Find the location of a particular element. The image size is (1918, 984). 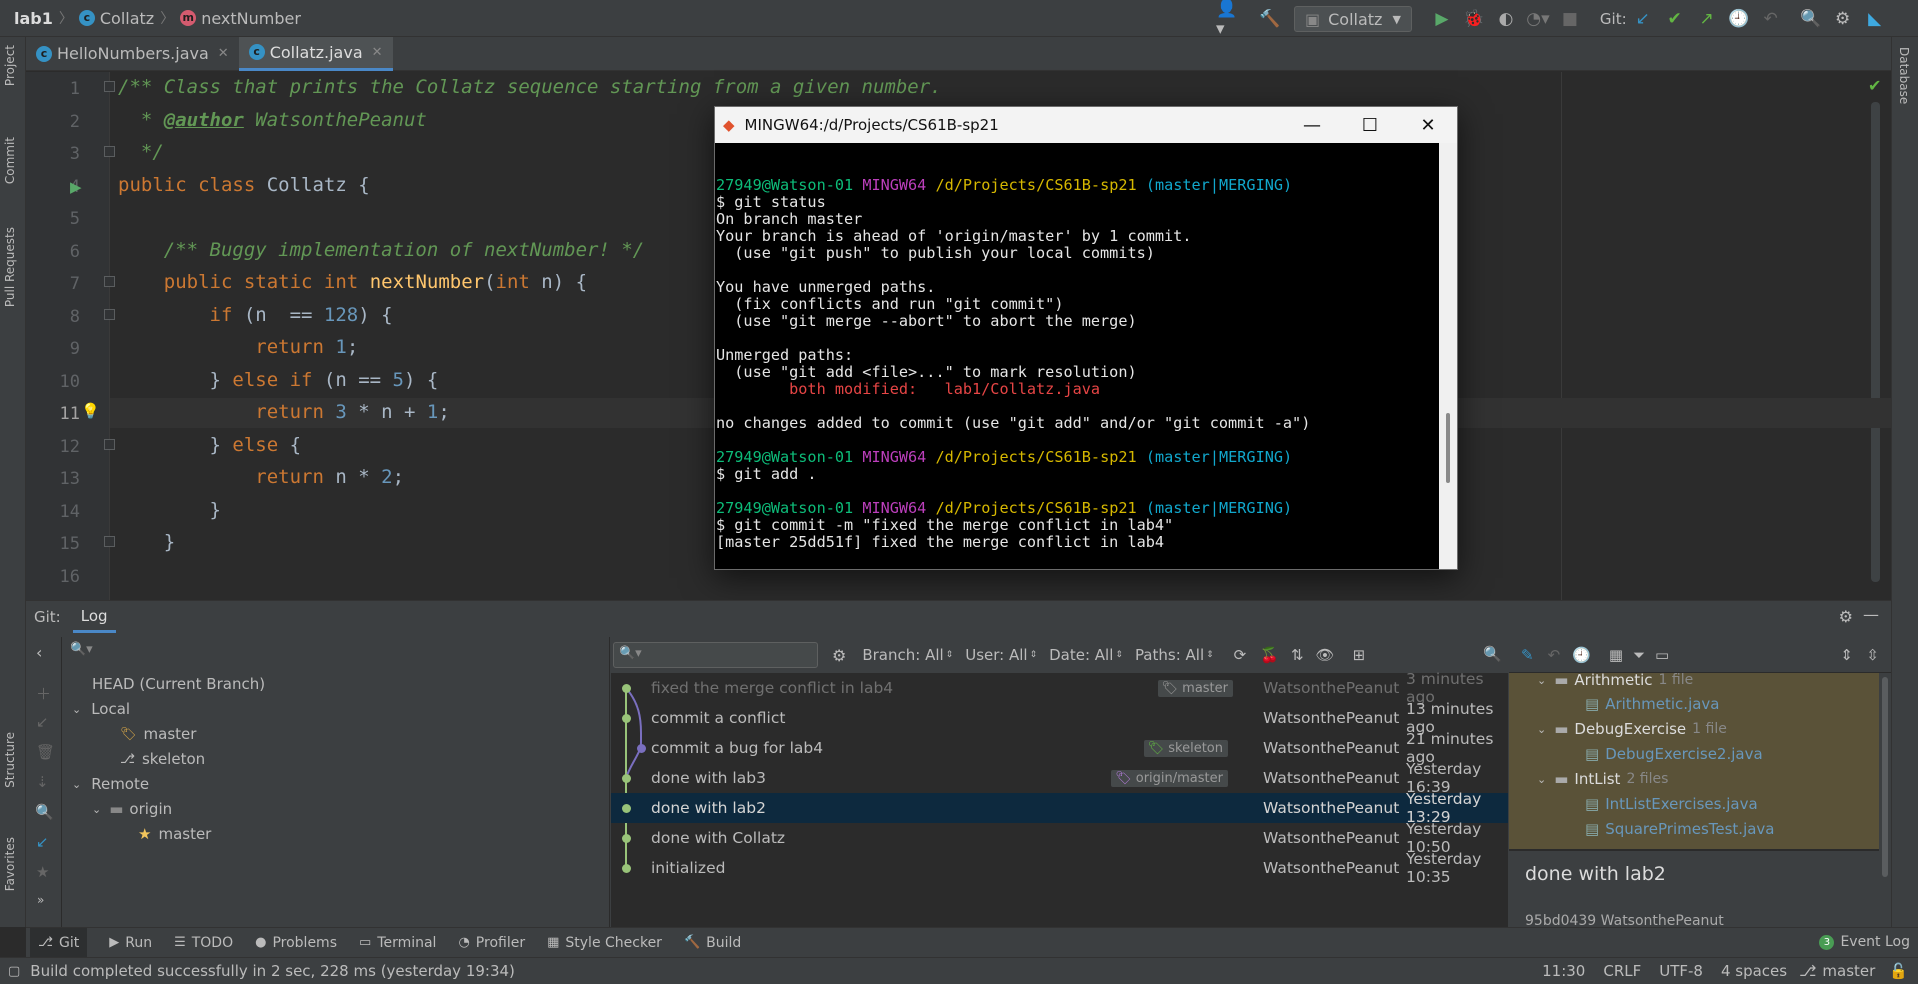

history-icon: 🕘 is located at coordinates (1581, 655).